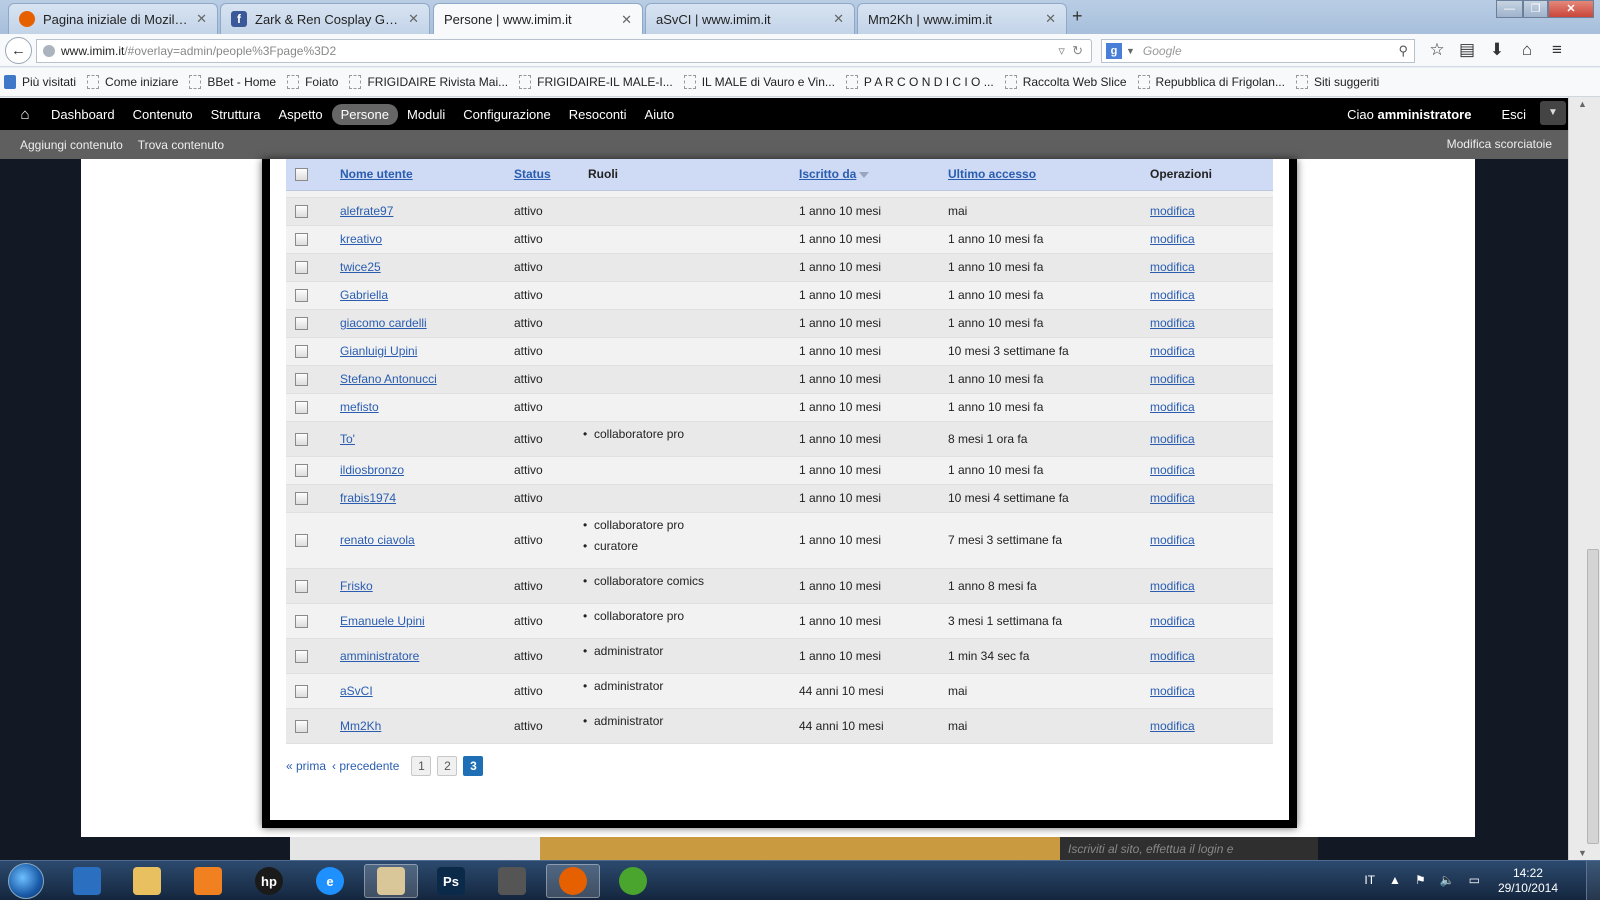 The image size is (1600, 900). I want to click on logout-link: Esci, so click(1513, 114).